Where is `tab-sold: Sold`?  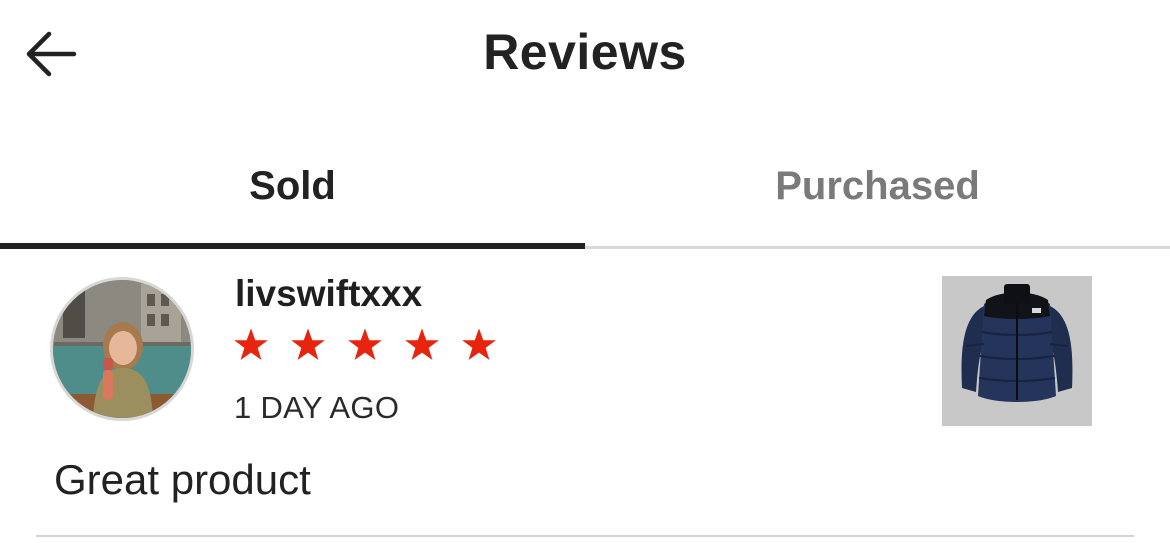
tab-sold: Sold is located at coordinates (292, 190).